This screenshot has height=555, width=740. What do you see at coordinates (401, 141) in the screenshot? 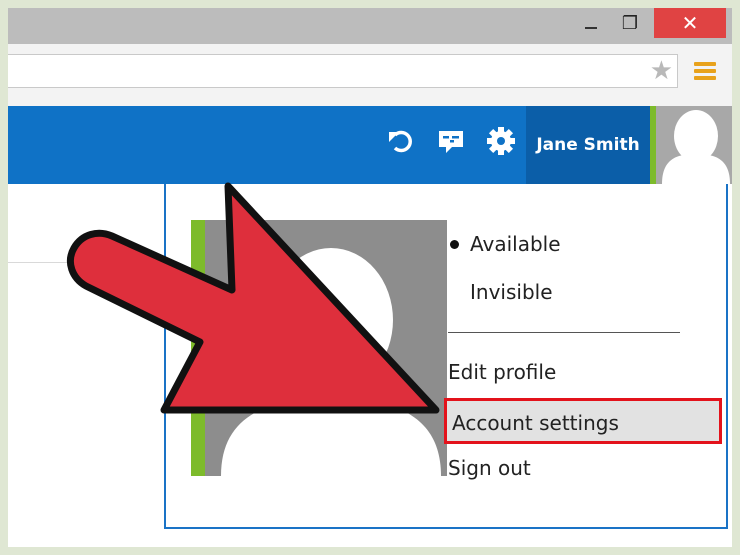
I see `undo-icon` at bounding box center [401, 141].